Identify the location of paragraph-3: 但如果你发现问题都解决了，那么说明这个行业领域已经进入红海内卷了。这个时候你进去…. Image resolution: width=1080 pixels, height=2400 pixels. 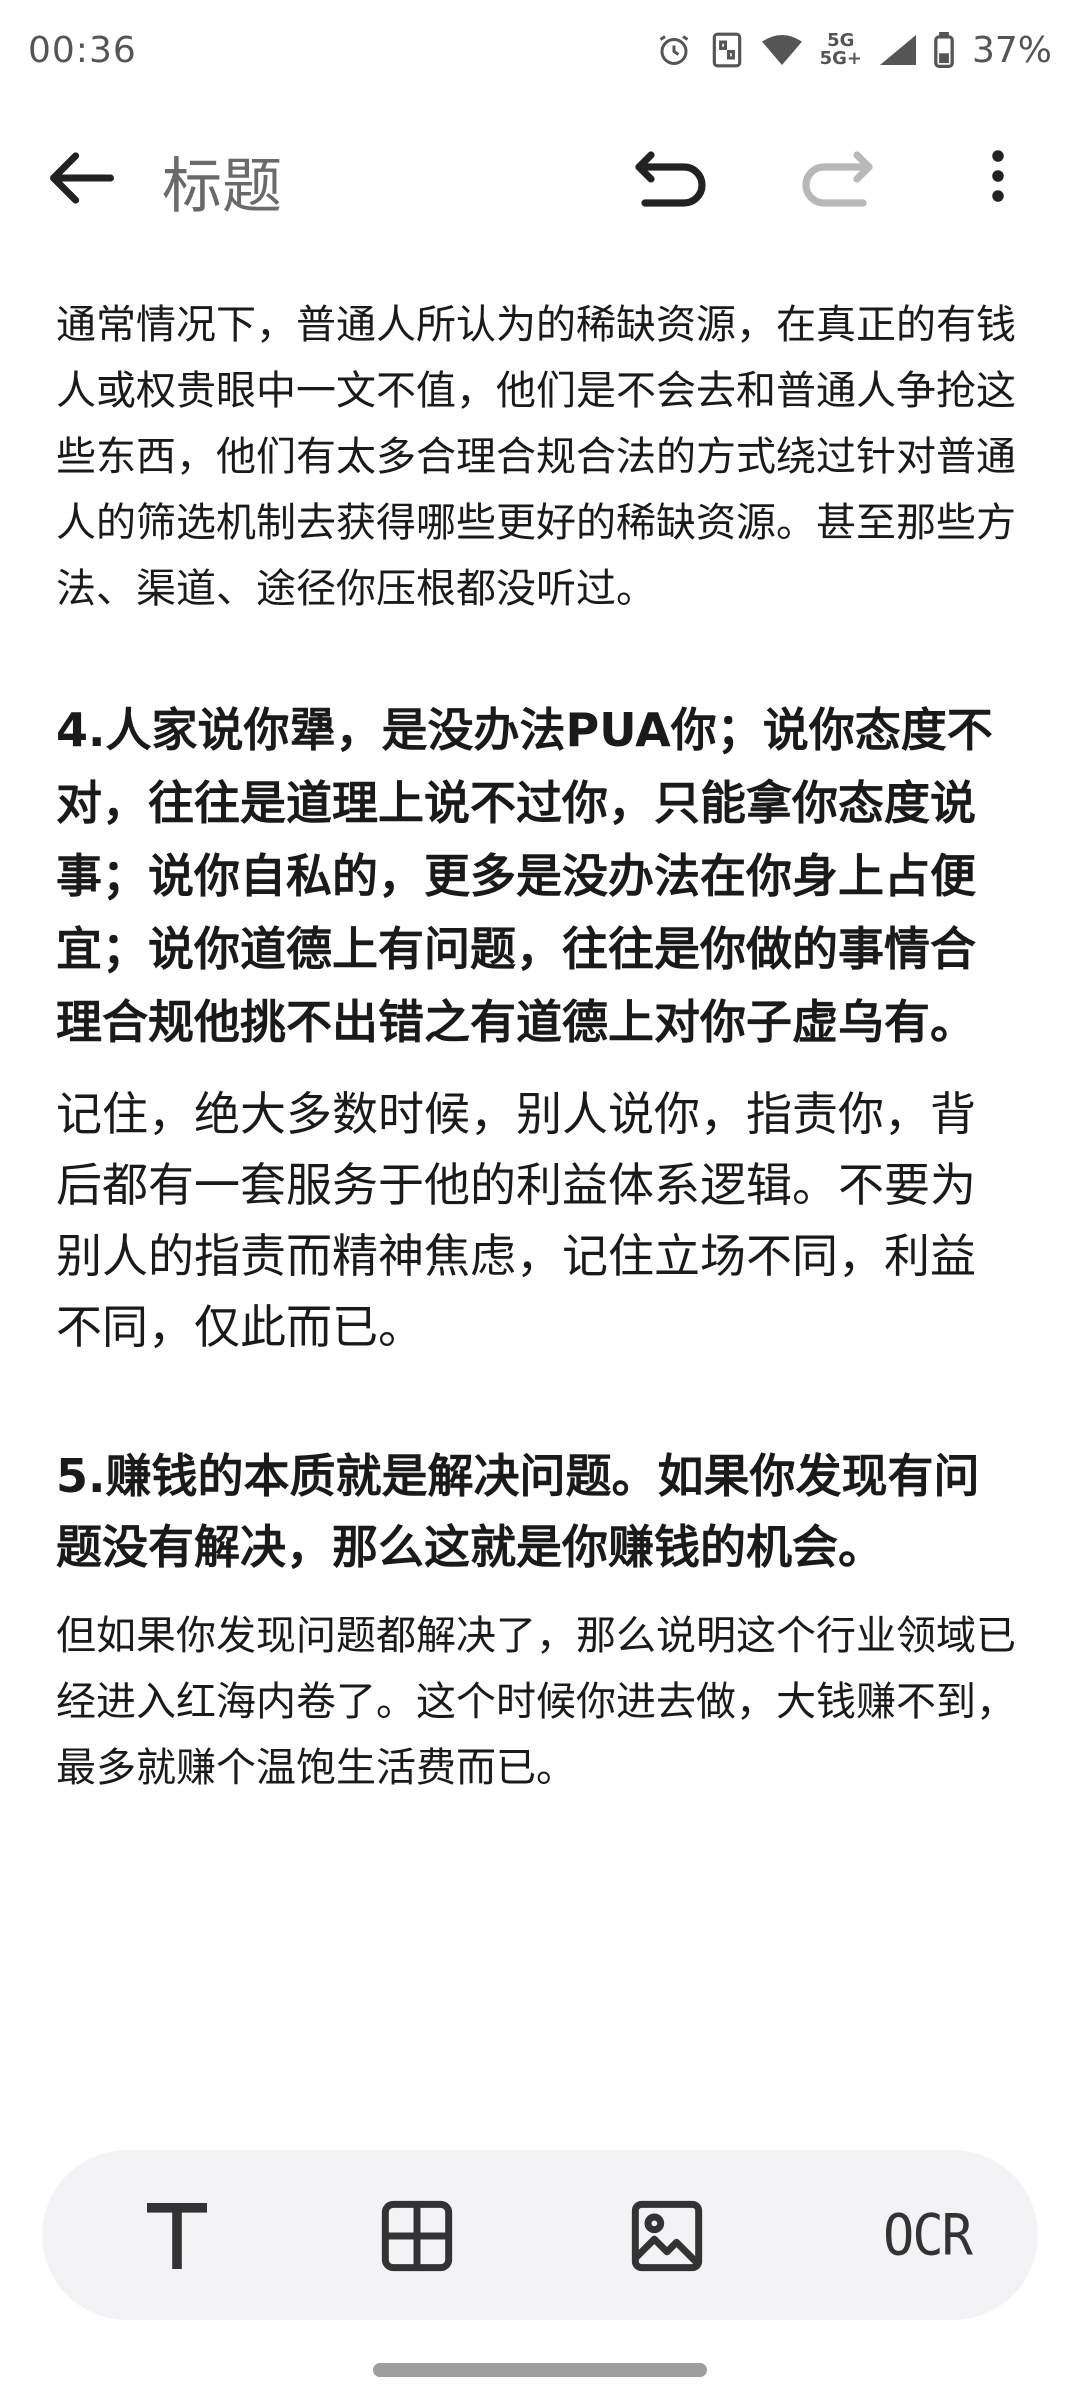
(536, 1702).